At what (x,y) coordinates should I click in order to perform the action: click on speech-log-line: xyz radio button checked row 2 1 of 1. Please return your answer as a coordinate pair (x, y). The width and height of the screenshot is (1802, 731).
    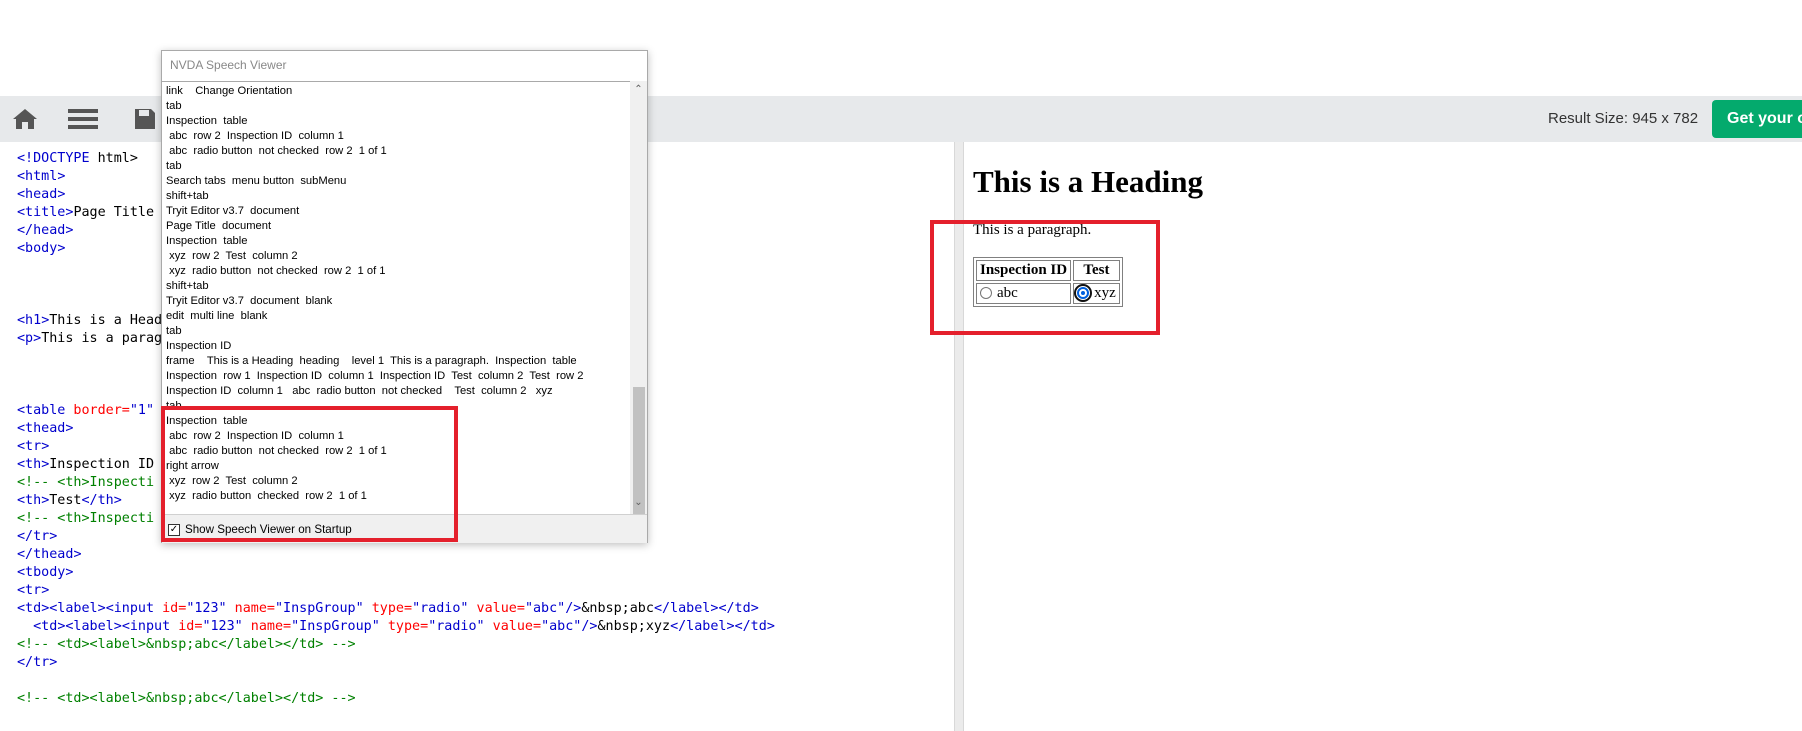
    Looking at the image, I should click on (266, 496).